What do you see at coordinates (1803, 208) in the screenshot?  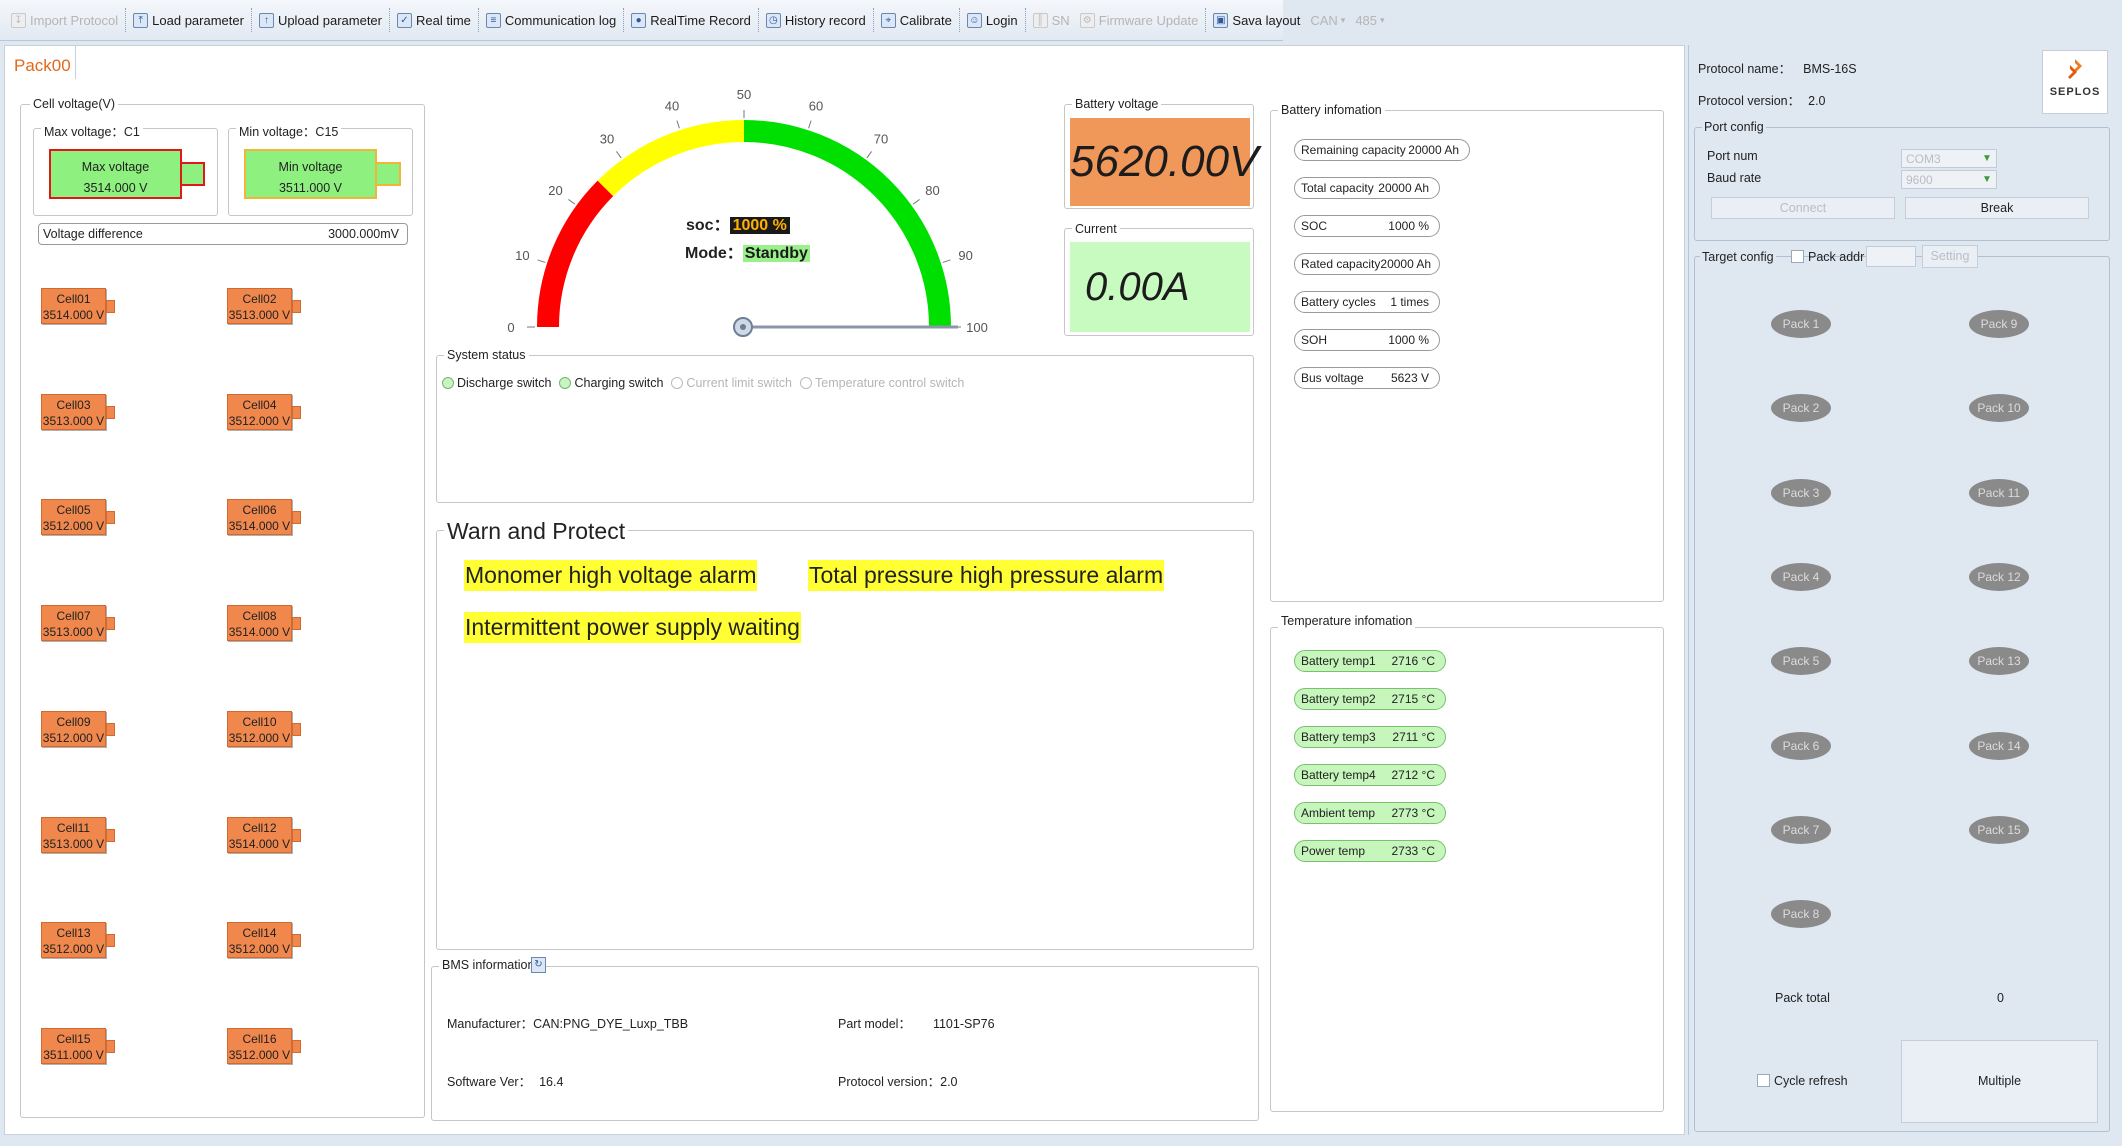 I see `connect-button: Connect` at bounding box center [1803, 208].